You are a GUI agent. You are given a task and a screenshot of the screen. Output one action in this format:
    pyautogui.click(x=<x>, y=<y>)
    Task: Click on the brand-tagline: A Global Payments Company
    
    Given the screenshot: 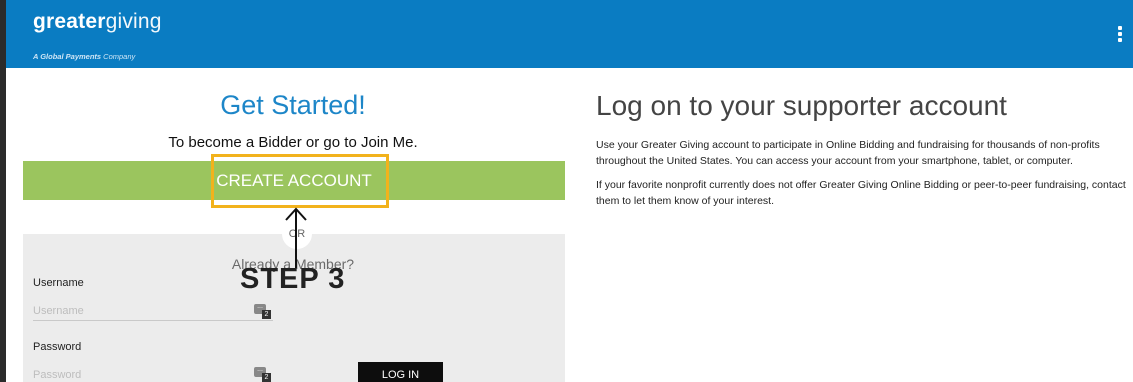 What is the action you would take?
    pyautogui.click(x=84, y=56)
    